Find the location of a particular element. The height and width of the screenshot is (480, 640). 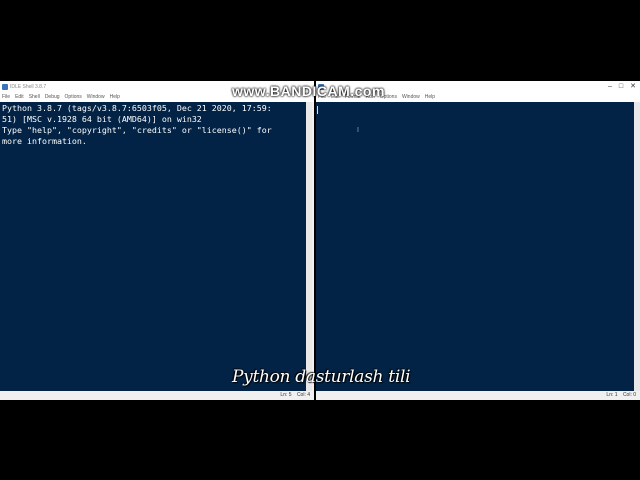

editor-status-bar: Ln: 1 Col: 0 is located at coordinates (478, 395).